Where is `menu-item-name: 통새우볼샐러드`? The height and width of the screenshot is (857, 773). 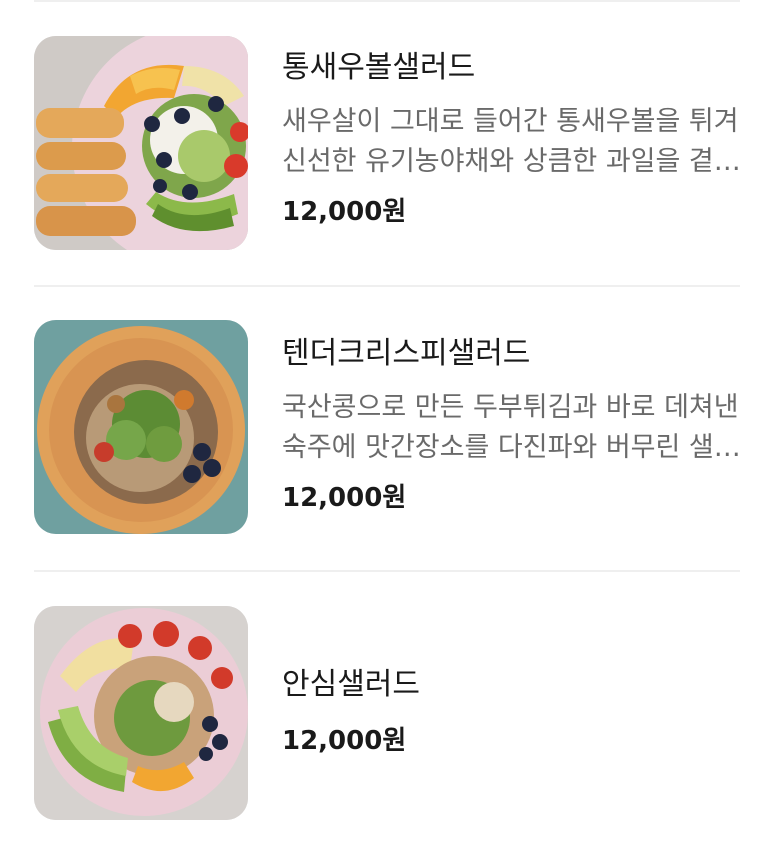
menu-item-name: 통새우볼샐러드 is located at coordinates (379, 67).